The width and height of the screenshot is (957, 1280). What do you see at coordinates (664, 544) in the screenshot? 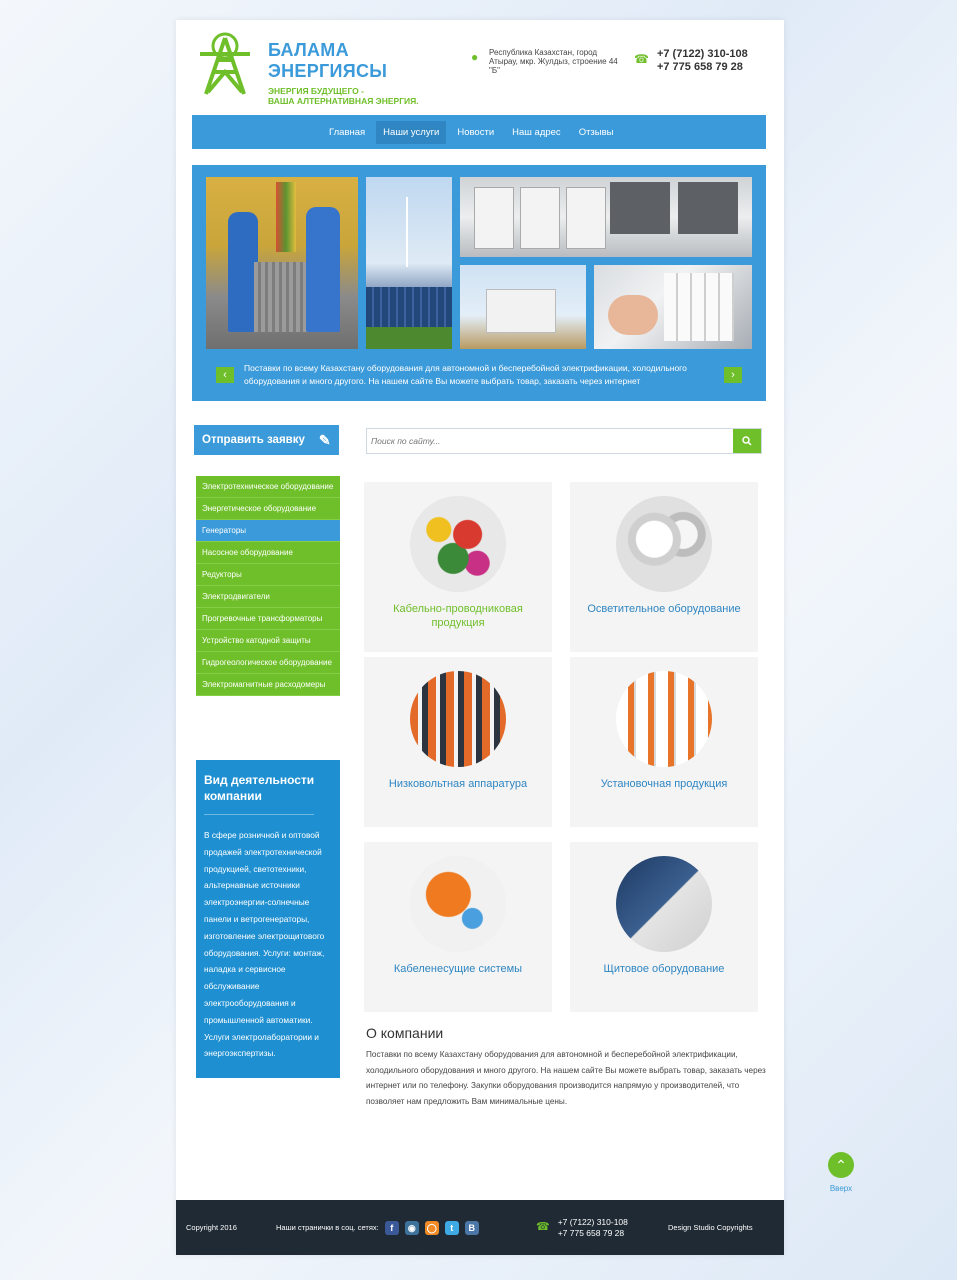
I see `lamp-image` at bounding box center [664, 544].